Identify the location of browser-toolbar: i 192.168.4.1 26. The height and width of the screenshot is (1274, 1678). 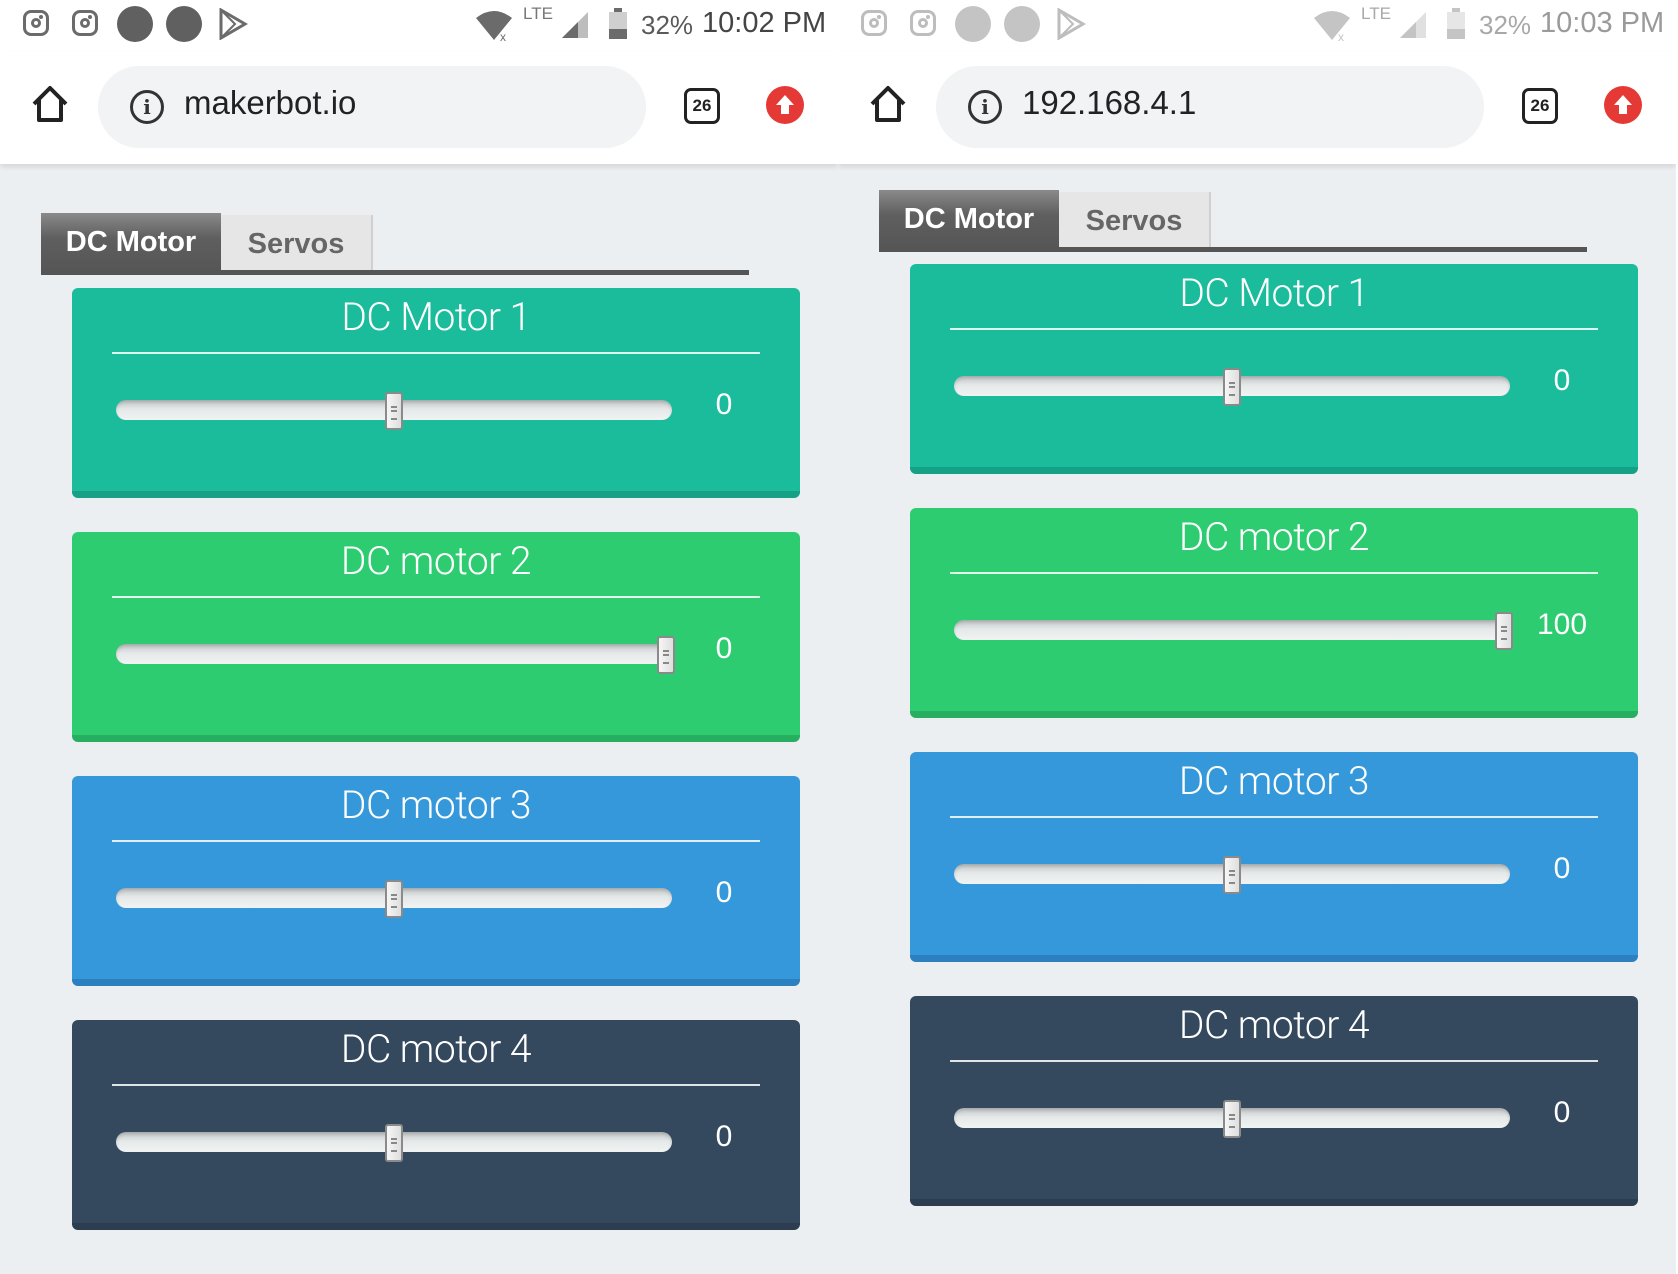
(1257, 108).